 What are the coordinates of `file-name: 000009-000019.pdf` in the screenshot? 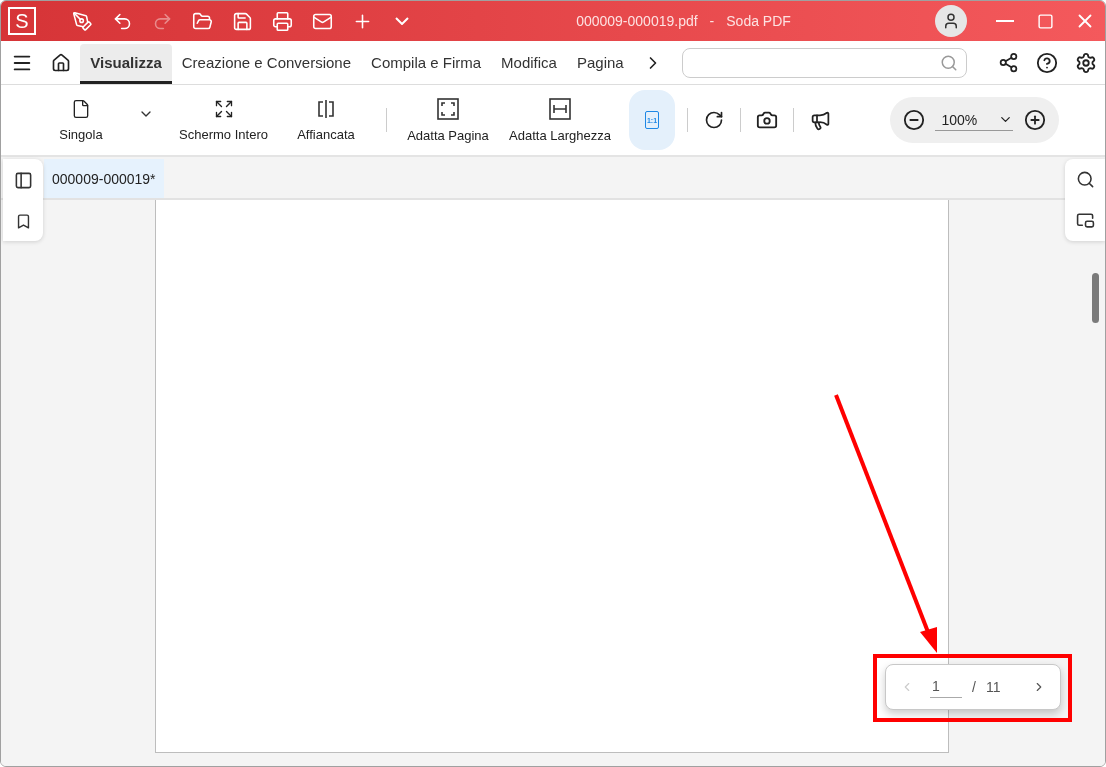 It's located at (637, 21).